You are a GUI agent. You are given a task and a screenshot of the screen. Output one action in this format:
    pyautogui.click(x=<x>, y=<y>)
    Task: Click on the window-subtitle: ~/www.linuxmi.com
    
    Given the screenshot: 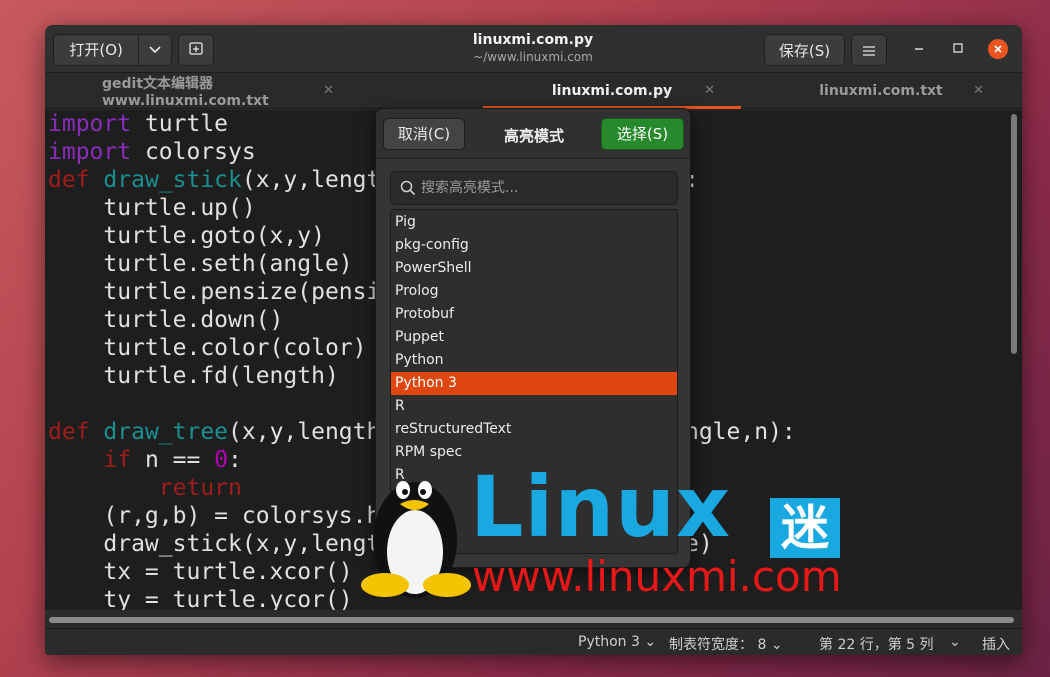 What is the action you would take?
    pyautogui.click(x=533, y=57)
    